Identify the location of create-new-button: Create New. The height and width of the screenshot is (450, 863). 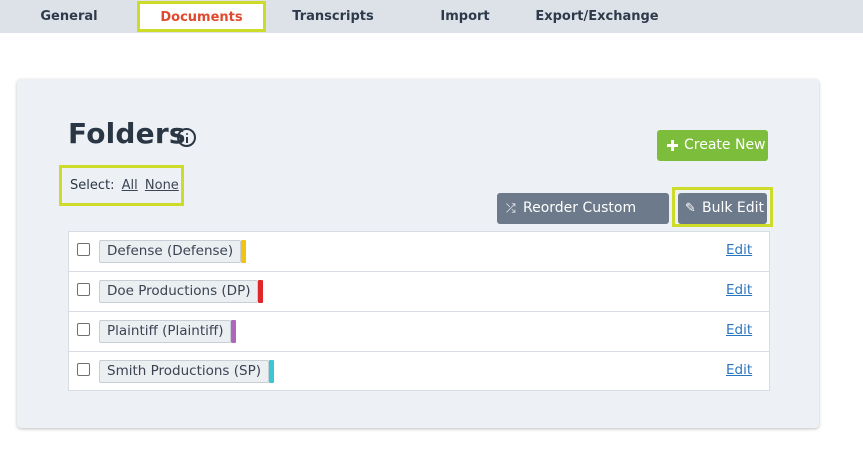
(712, 145).